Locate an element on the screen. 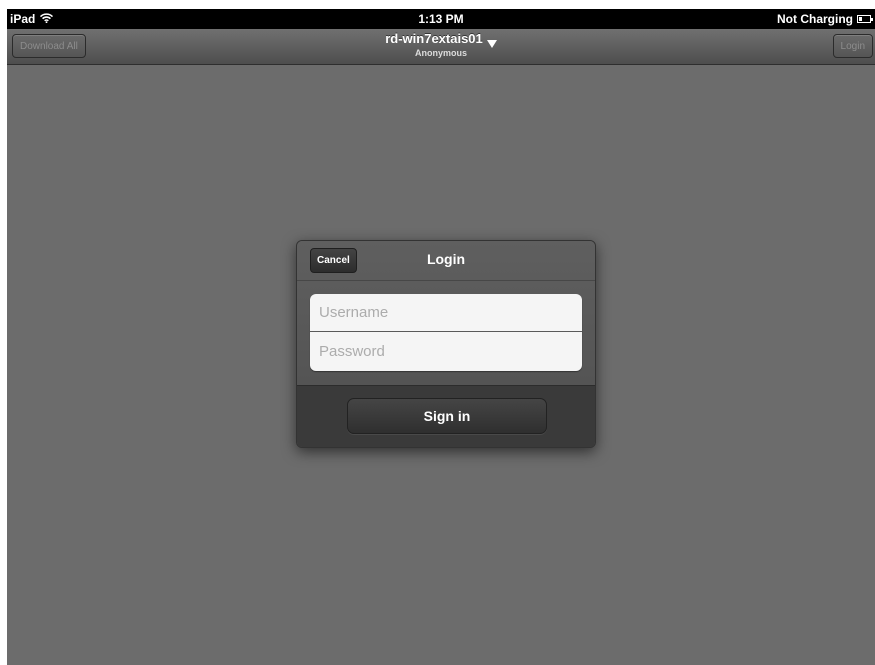  user-status: Anonymous is located at coordinates (440, 53).